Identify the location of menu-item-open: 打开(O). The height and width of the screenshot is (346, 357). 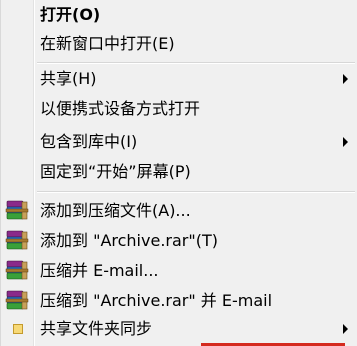
(179, 15).